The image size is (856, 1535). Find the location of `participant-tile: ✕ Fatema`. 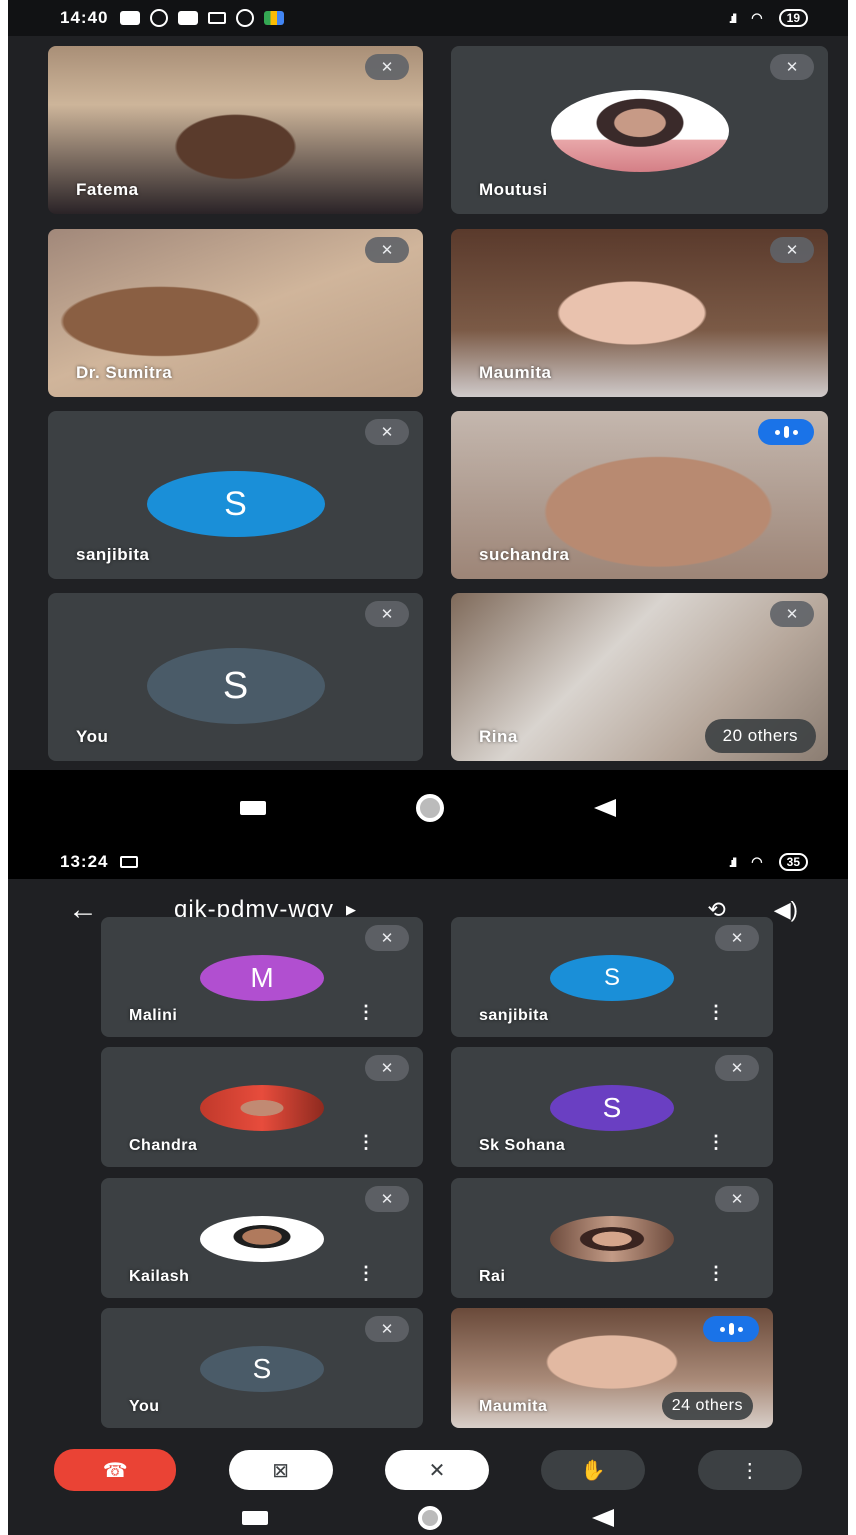

participant-tile: ✕ Fatema is located at coordinates (235, 130).